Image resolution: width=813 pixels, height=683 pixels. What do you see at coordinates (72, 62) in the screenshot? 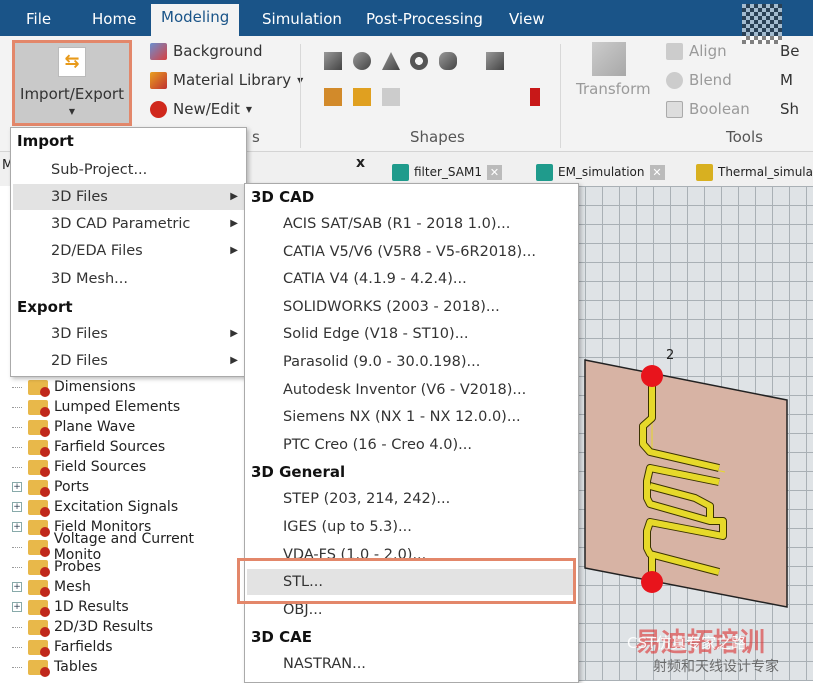
I see `import-export-icon: ⇆` at bounding box center [72, 62].